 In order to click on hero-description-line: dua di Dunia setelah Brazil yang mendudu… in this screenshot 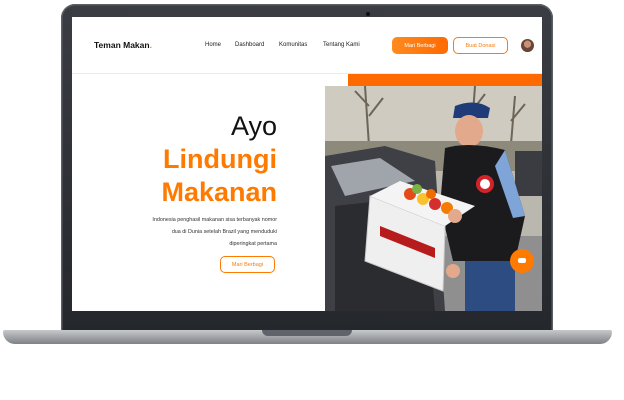, I will do `click(224, 232)`.